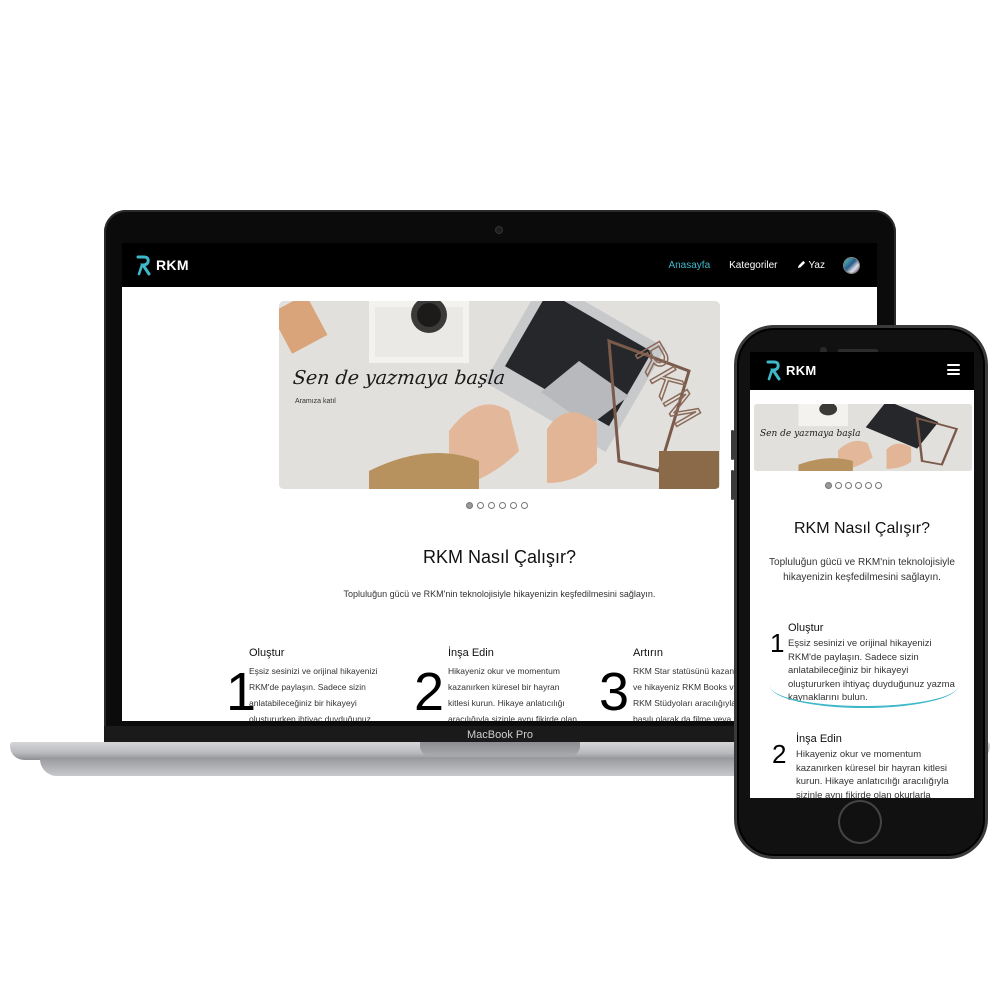 The width and height of the screenshot is (1000, 1000). What do you see at coordinates (614, 691) in the screenshot?
I see `step-number: 3` at bounding box center [614, 691].